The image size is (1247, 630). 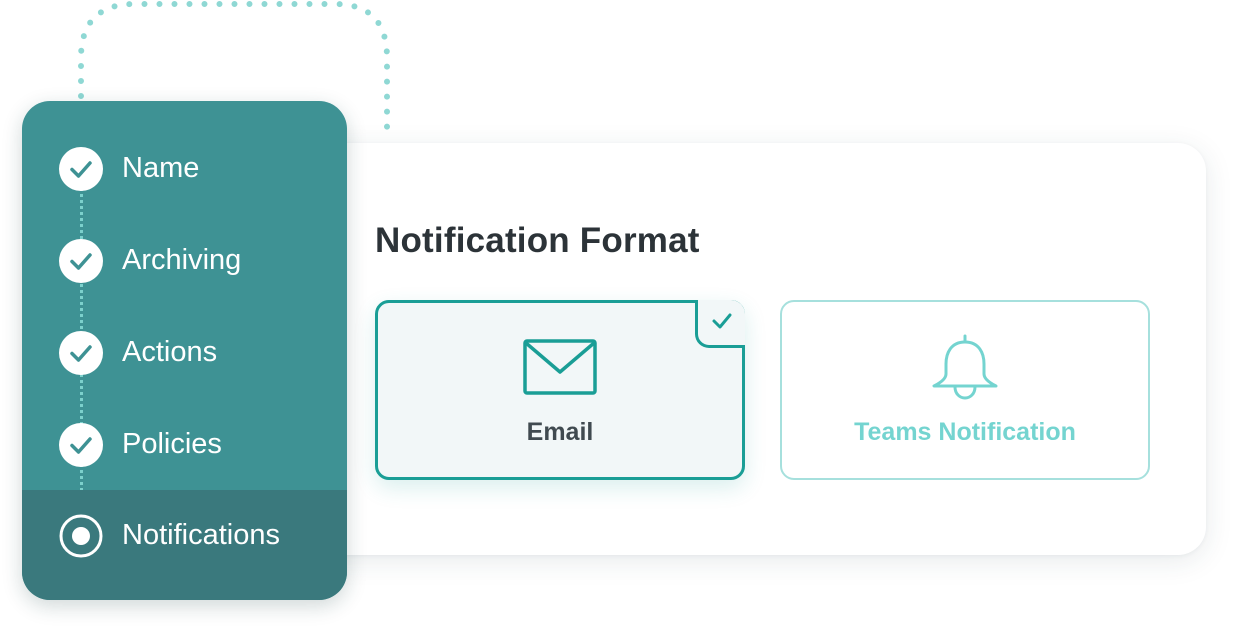 I want to click on step-name: Name, so click(x=184, y=169).